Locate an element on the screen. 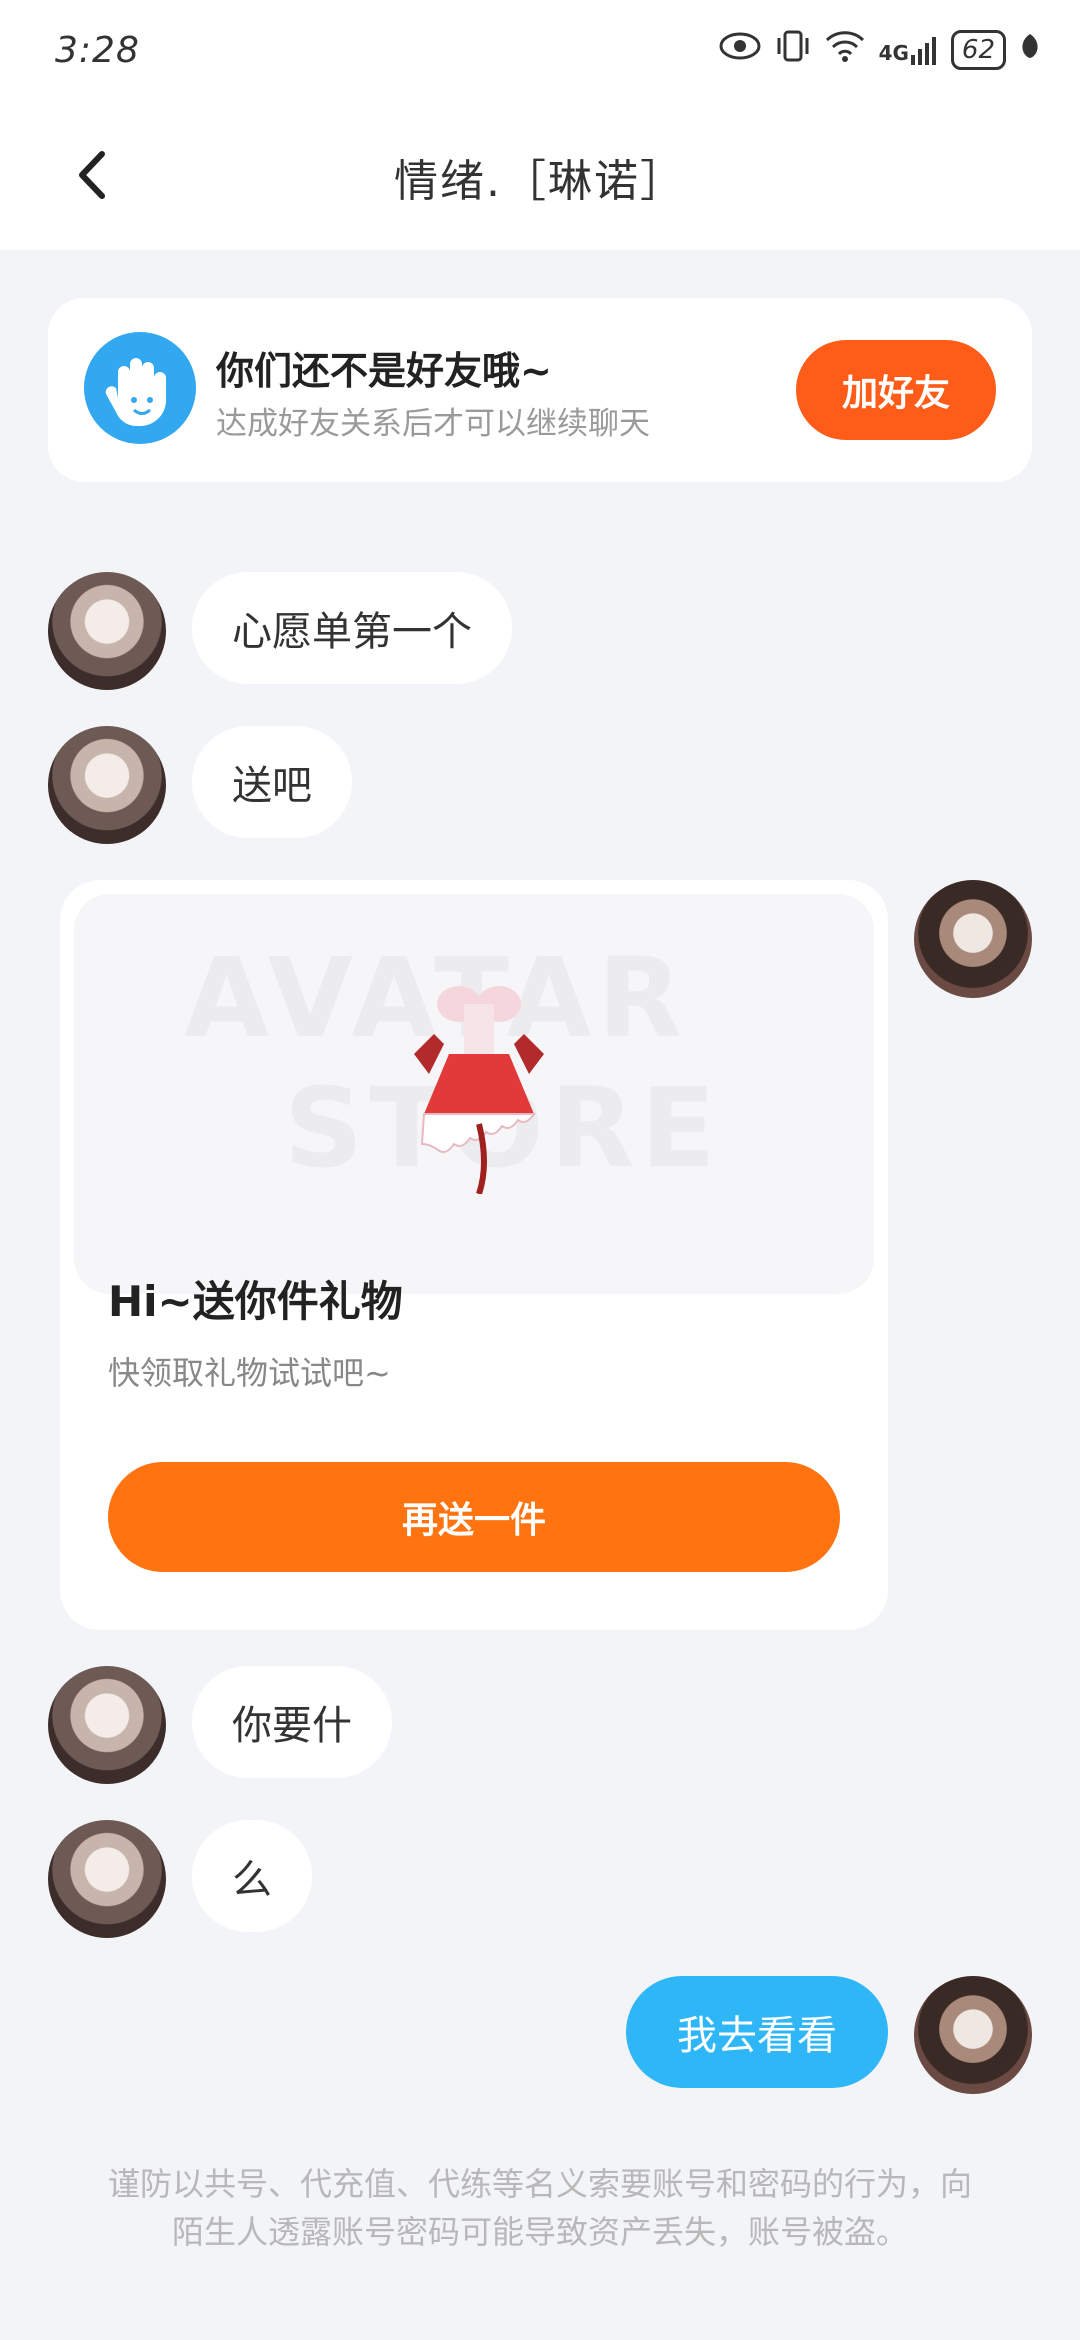 This screenshot has height=2340, width=1080. friend-notice-subtitle: 达成好友关系后才可以继续聊天 is located at coordinates (433, 424).